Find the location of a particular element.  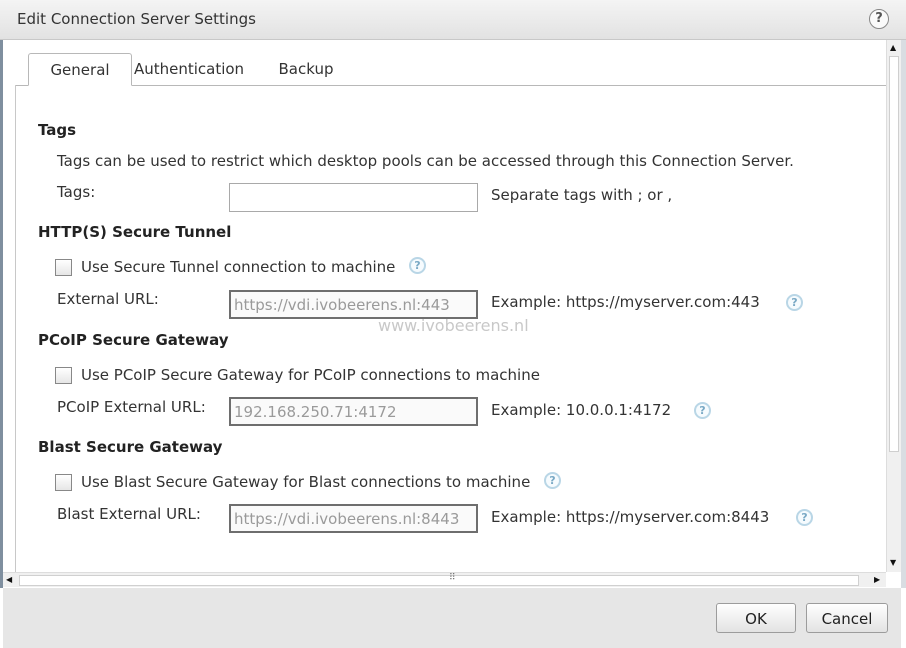

tab-general: General is located at coordinates (80, 69).